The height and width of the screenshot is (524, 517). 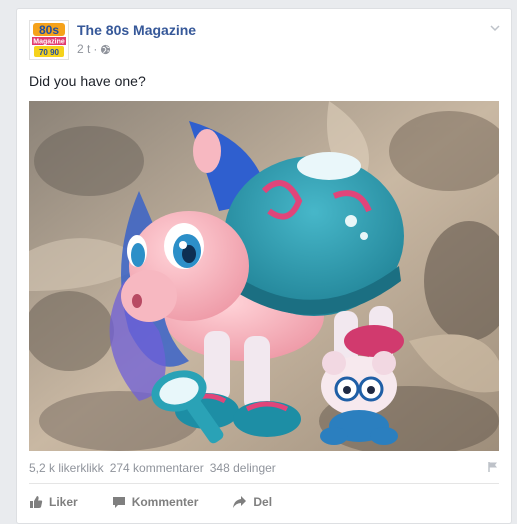 I want to click on post-text: Did you have one?, so click(x=87, y=81).